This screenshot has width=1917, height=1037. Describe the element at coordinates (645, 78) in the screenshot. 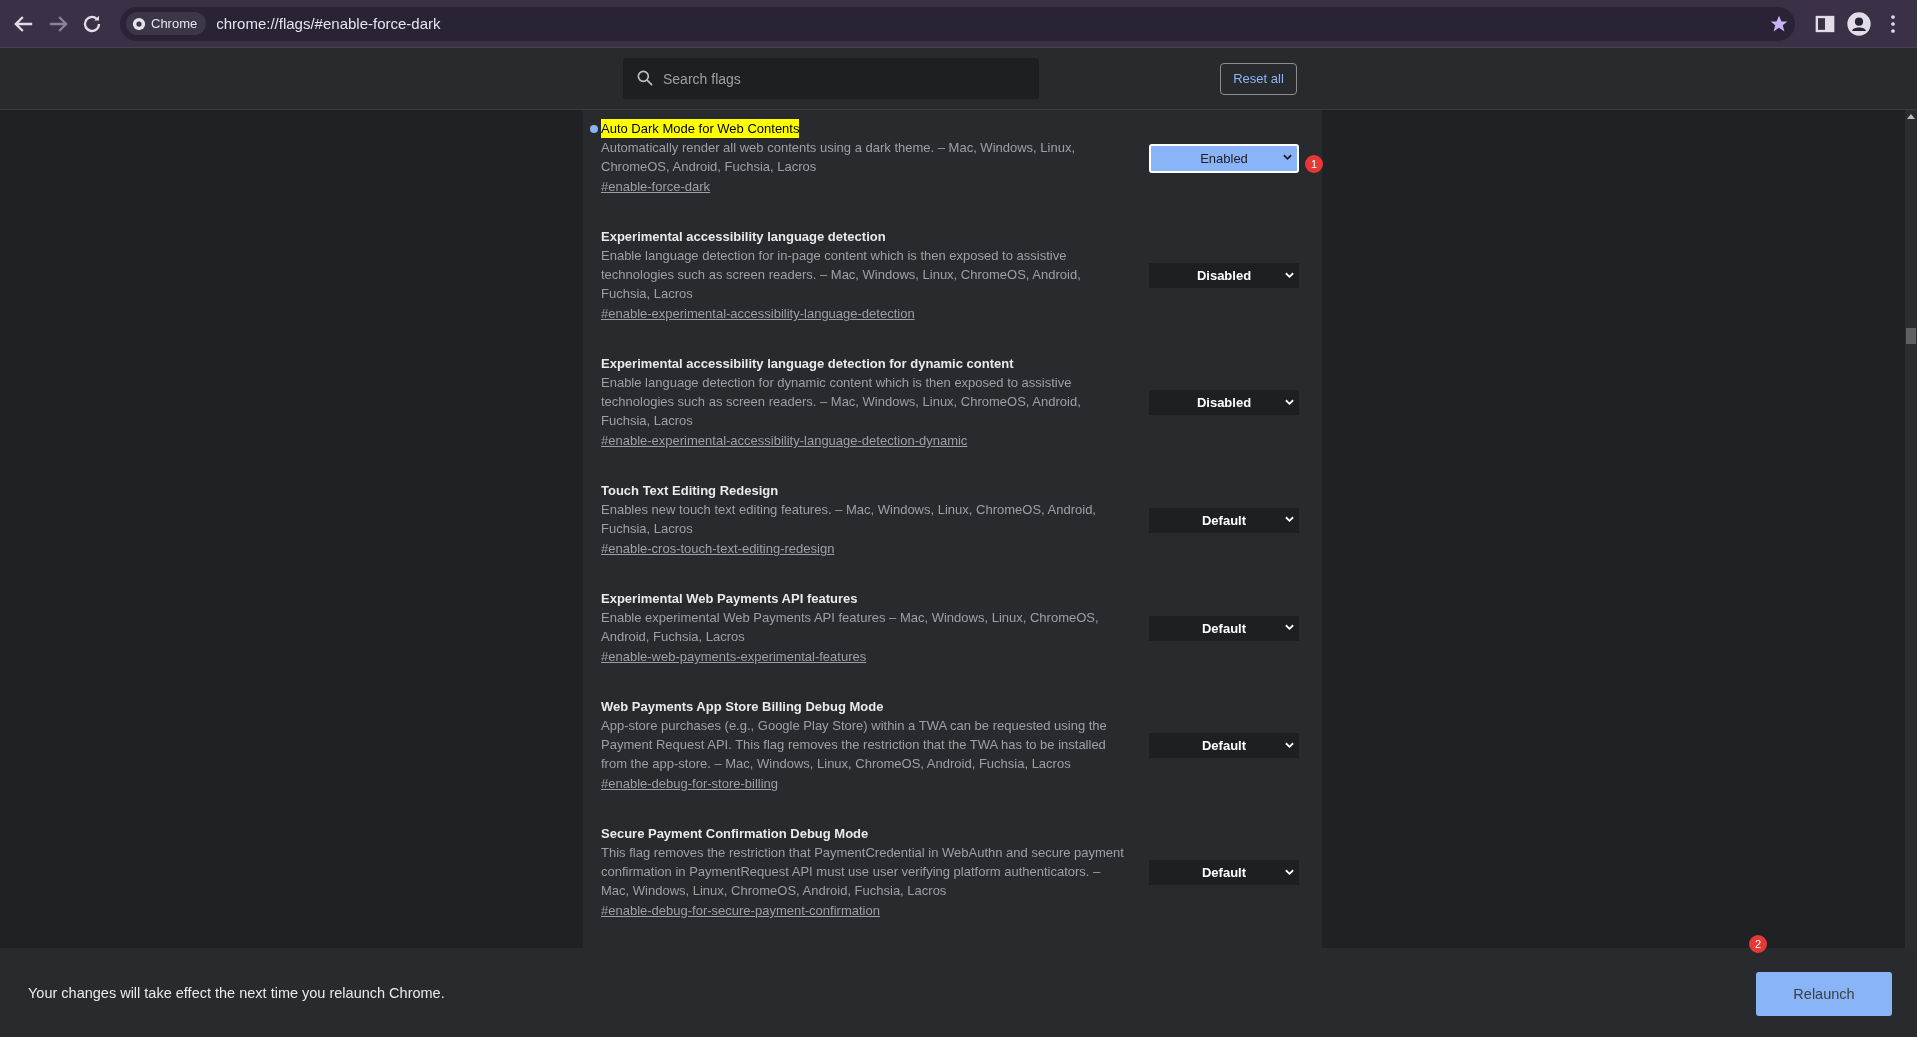

I see `search-icon` at that location.